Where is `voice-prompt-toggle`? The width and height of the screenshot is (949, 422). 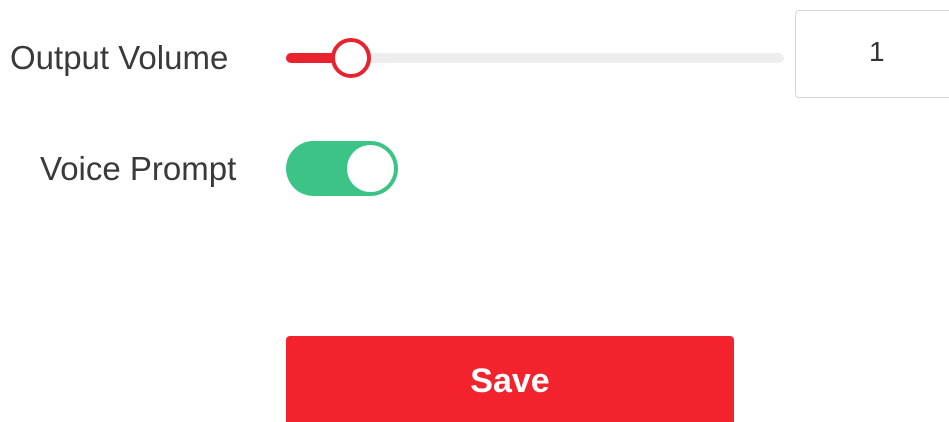
voice-prompt-toggle is located at coordinates (342, 168).